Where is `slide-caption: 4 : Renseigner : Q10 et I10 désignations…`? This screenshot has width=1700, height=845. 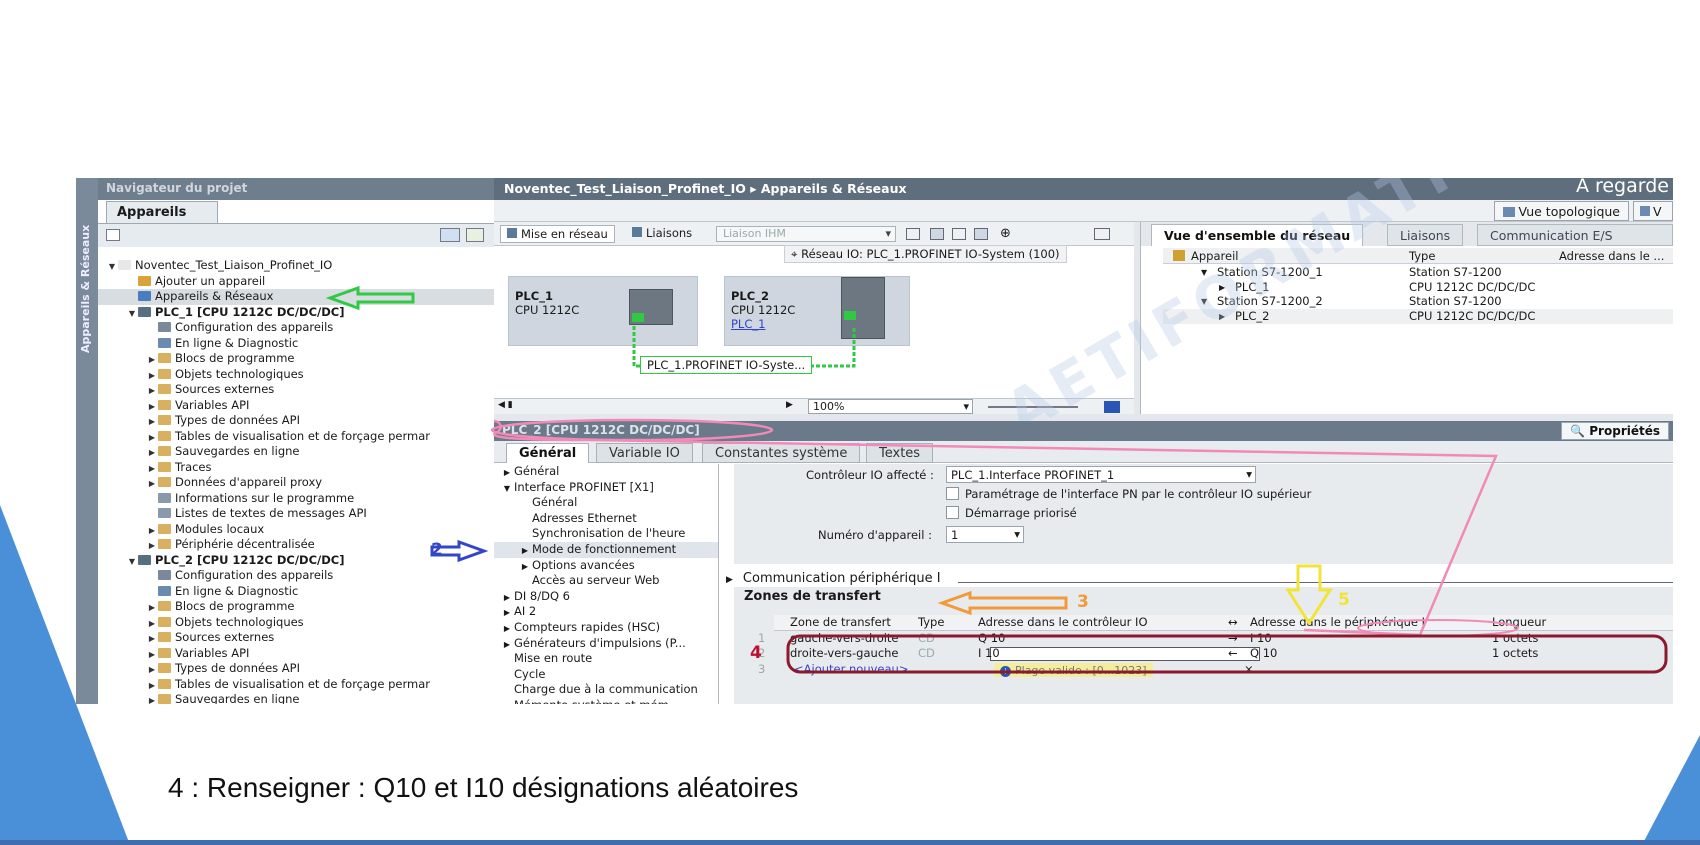 slide-caption: 4 : Renseigner : Q10 et I10 désignations… is located at coordinates (483, 787).